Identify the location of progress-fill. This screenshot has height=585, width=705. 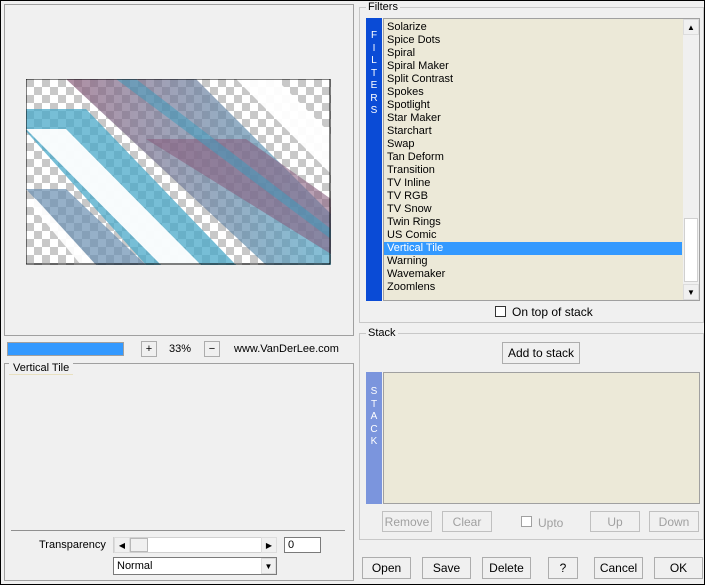
(65, 349).